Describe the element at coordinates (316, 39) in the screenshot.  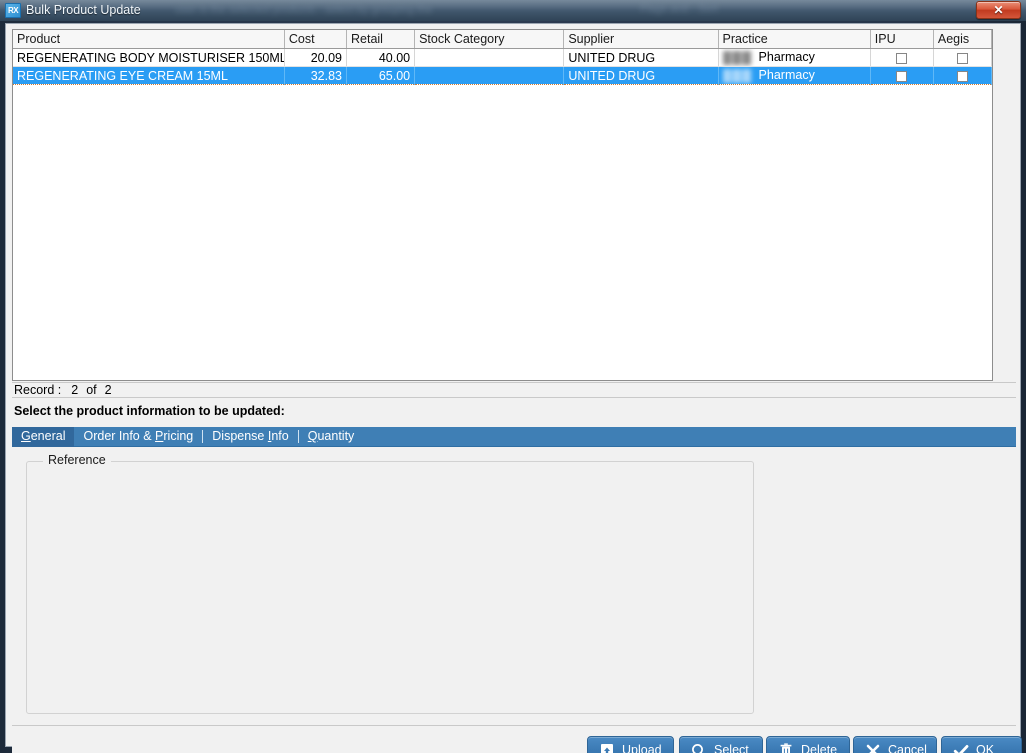
I see `column-header-cost: Cost` at that location.